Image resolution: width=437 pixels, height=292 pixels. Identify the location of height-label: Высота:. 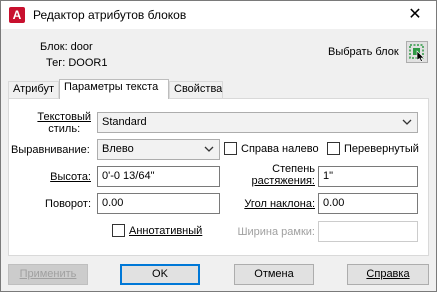
(70, 177).